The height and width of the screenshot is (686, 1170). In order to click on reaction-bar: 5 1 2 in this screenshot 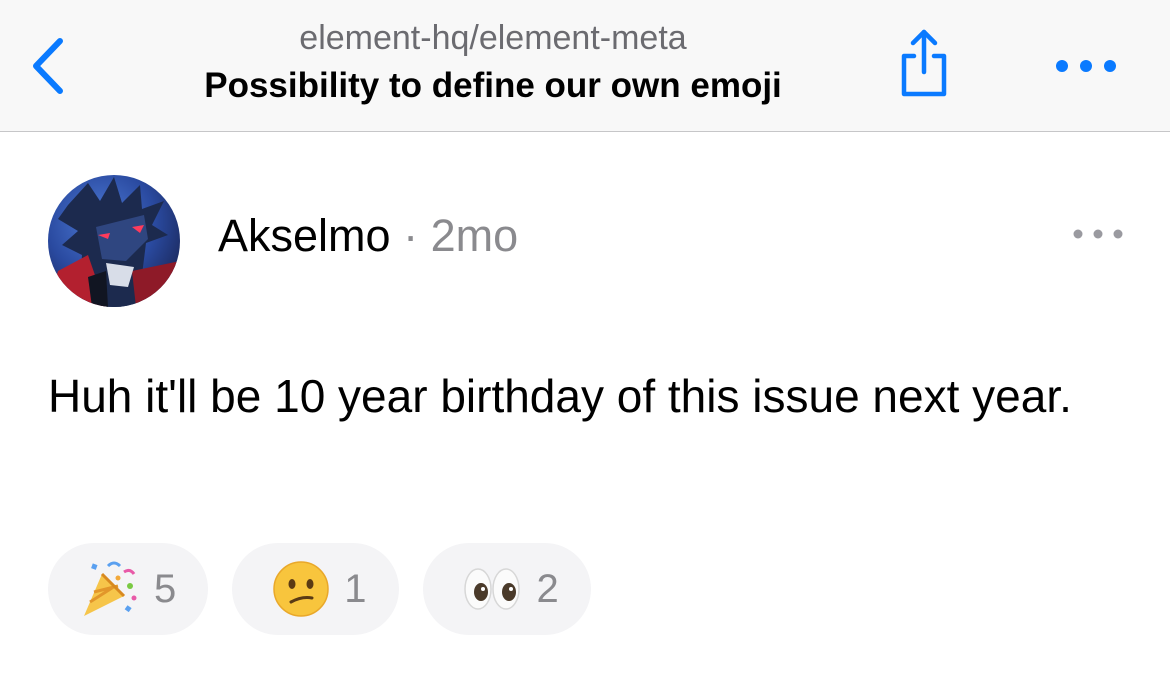, I will do `click(319, 589)`.